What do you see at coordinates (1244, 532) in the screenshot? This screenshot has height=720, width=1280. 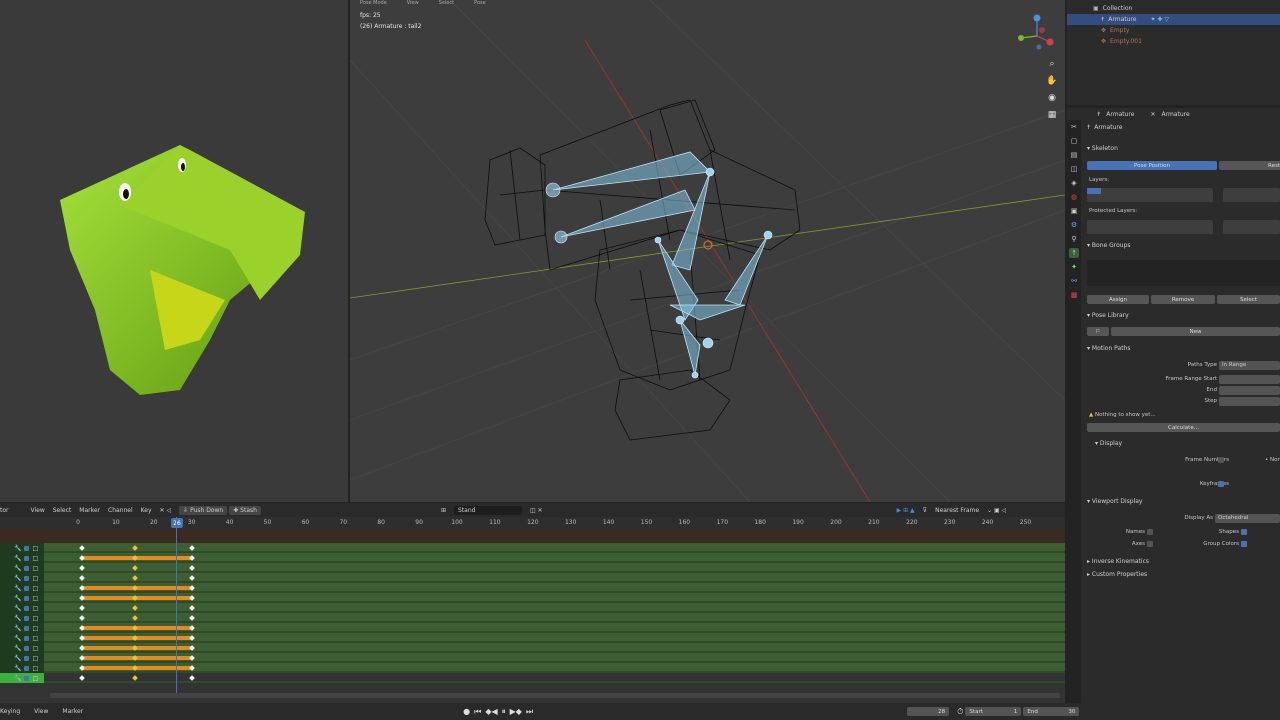 I see `shapes-checkbox` at bounding box center [1244, 532].